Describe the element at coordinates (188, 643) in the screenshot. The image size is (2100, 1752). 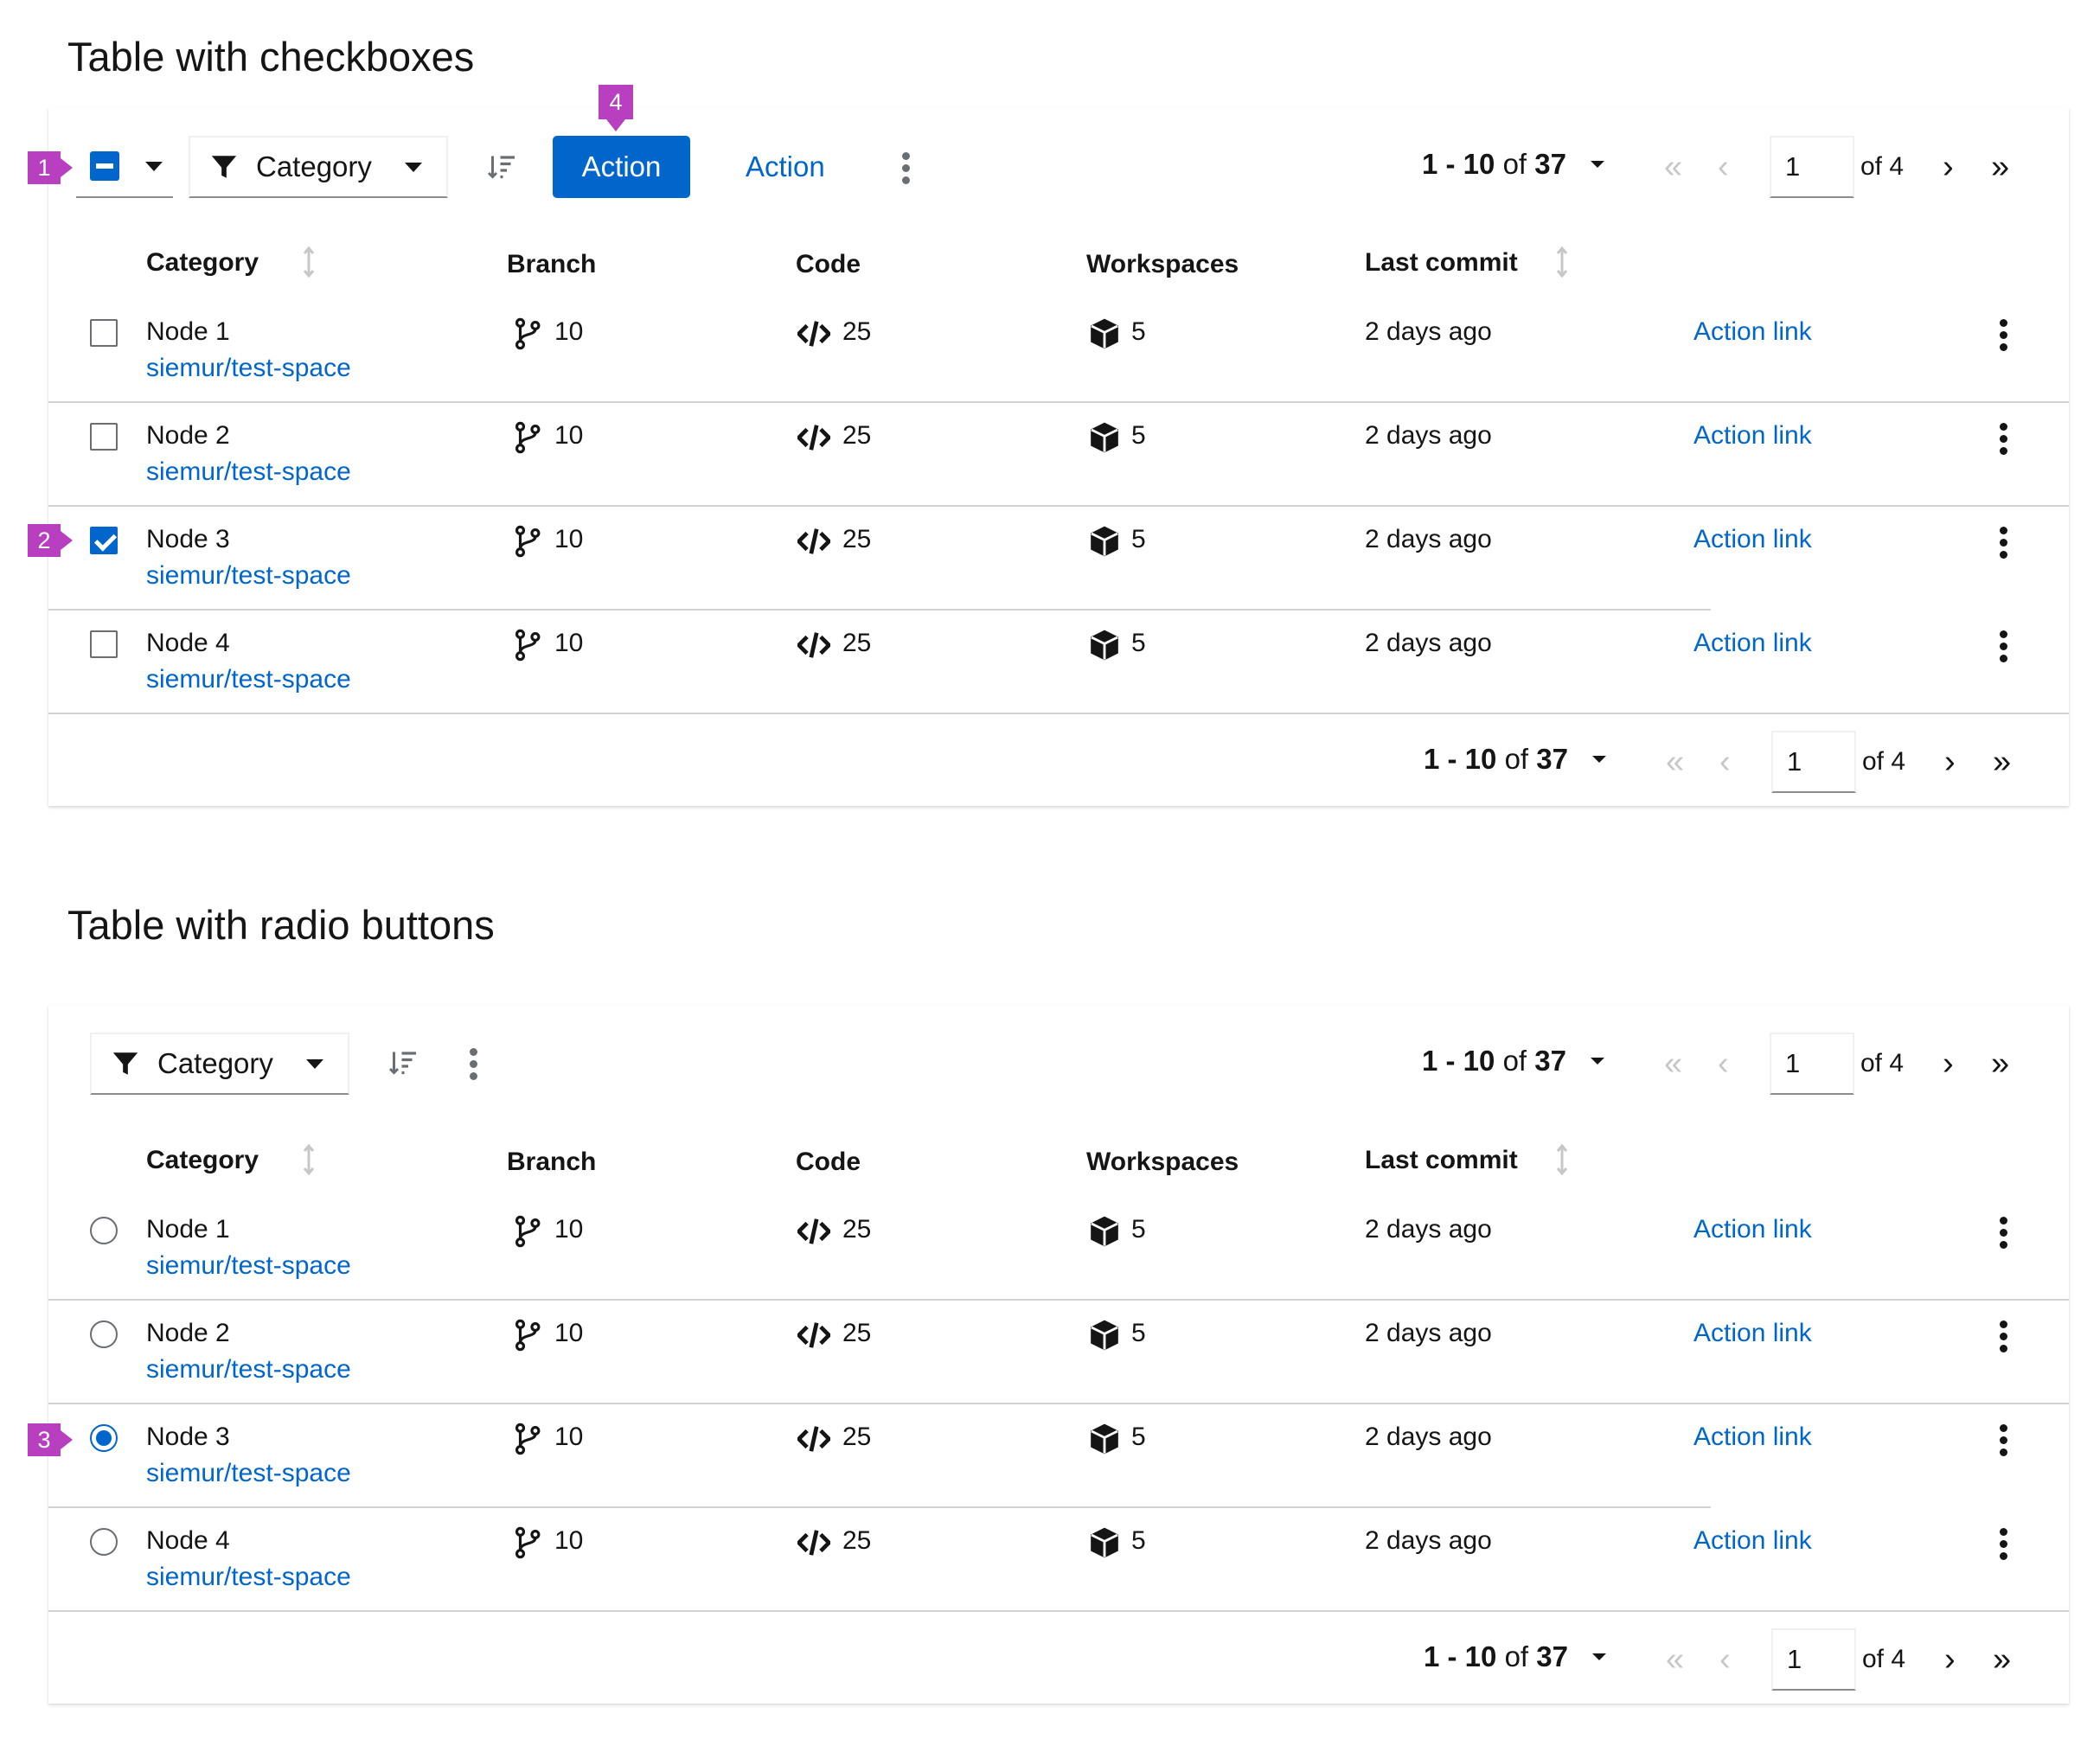
I see `row-name: Node 4` at that location.